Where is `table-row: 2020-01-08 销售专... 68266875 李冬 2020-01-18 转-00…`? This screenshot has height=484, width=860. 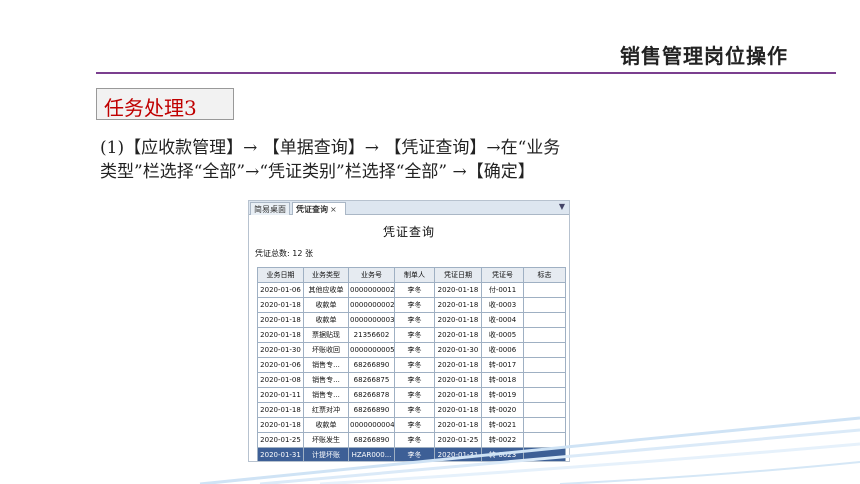 table-row: 2020-01-08 销售专... 68266875 李冬 2020-01-18 转-00… is located at coordinates (411, 380).